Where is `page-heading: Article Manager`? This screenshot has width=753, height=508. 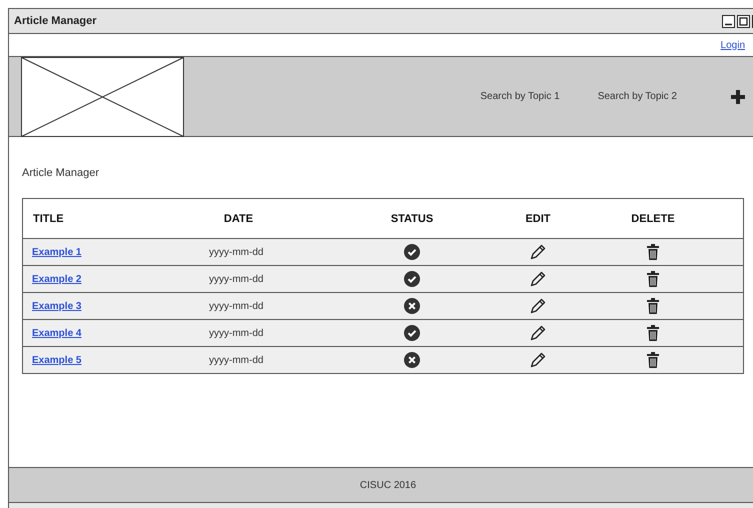
page-heading: Article Manager is located at coordinates (61, 173).